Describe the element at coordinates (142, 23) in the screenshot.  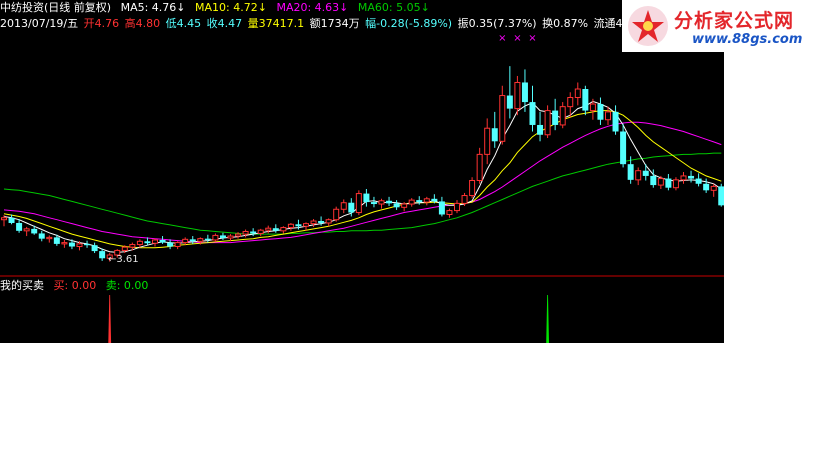
I see `high-label: 高4.80` at that location.